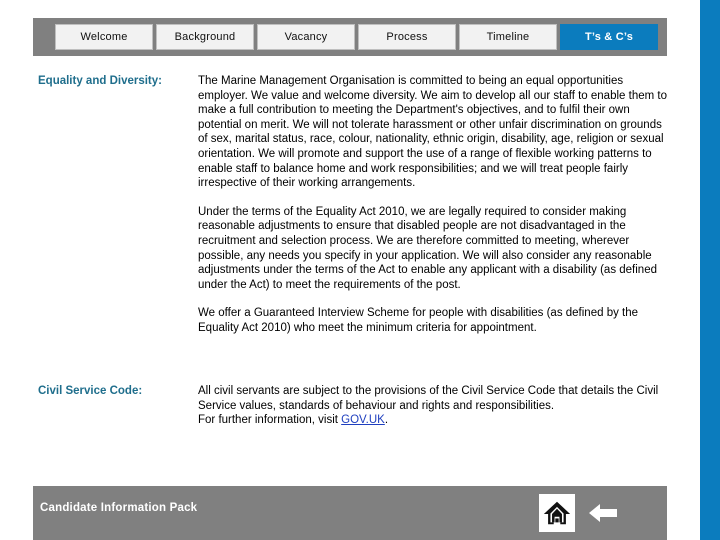  I want to click on right-accent-bar, so click(710, 270).